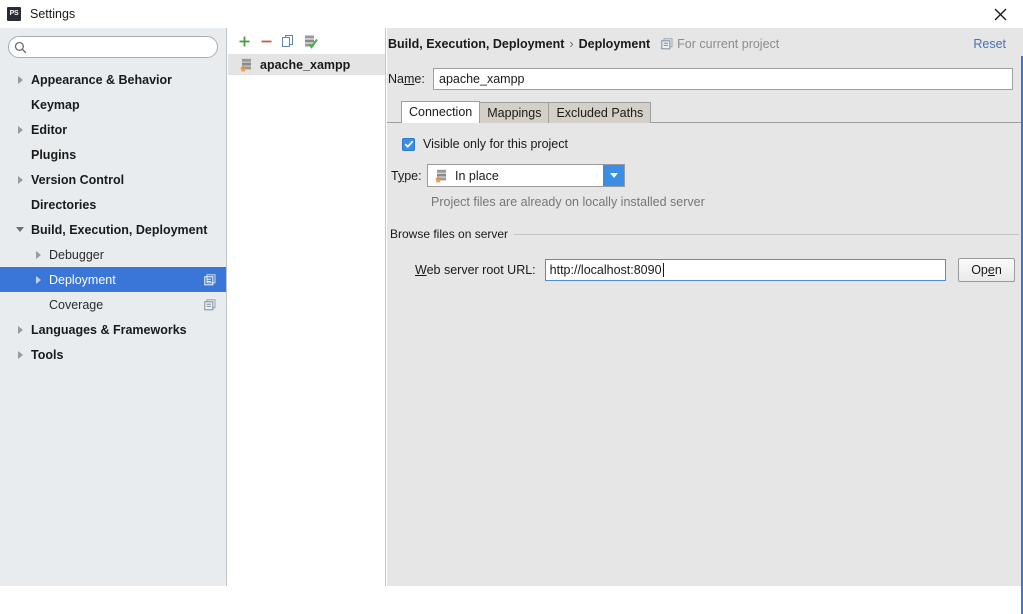 This screenshot has width=1023, height=614. I want to click on window-title: Settings, so click(53, 14).